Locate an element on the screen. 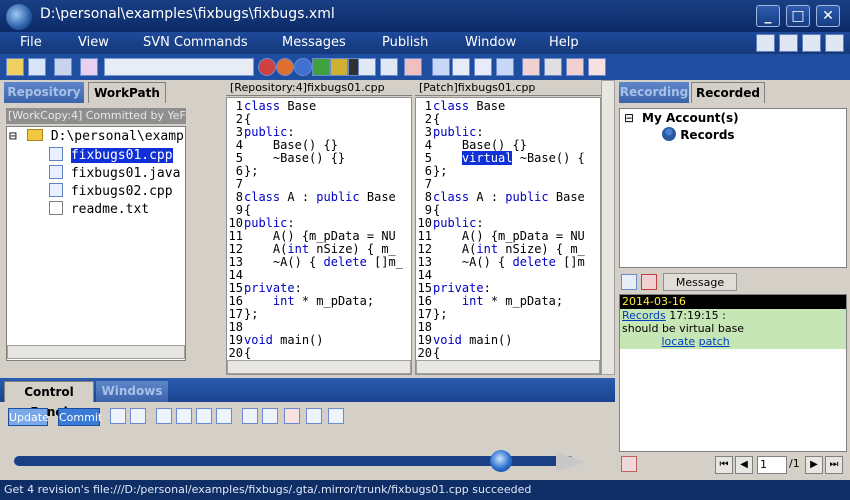  accounts-child: Records is located at coordinates (698, 134).